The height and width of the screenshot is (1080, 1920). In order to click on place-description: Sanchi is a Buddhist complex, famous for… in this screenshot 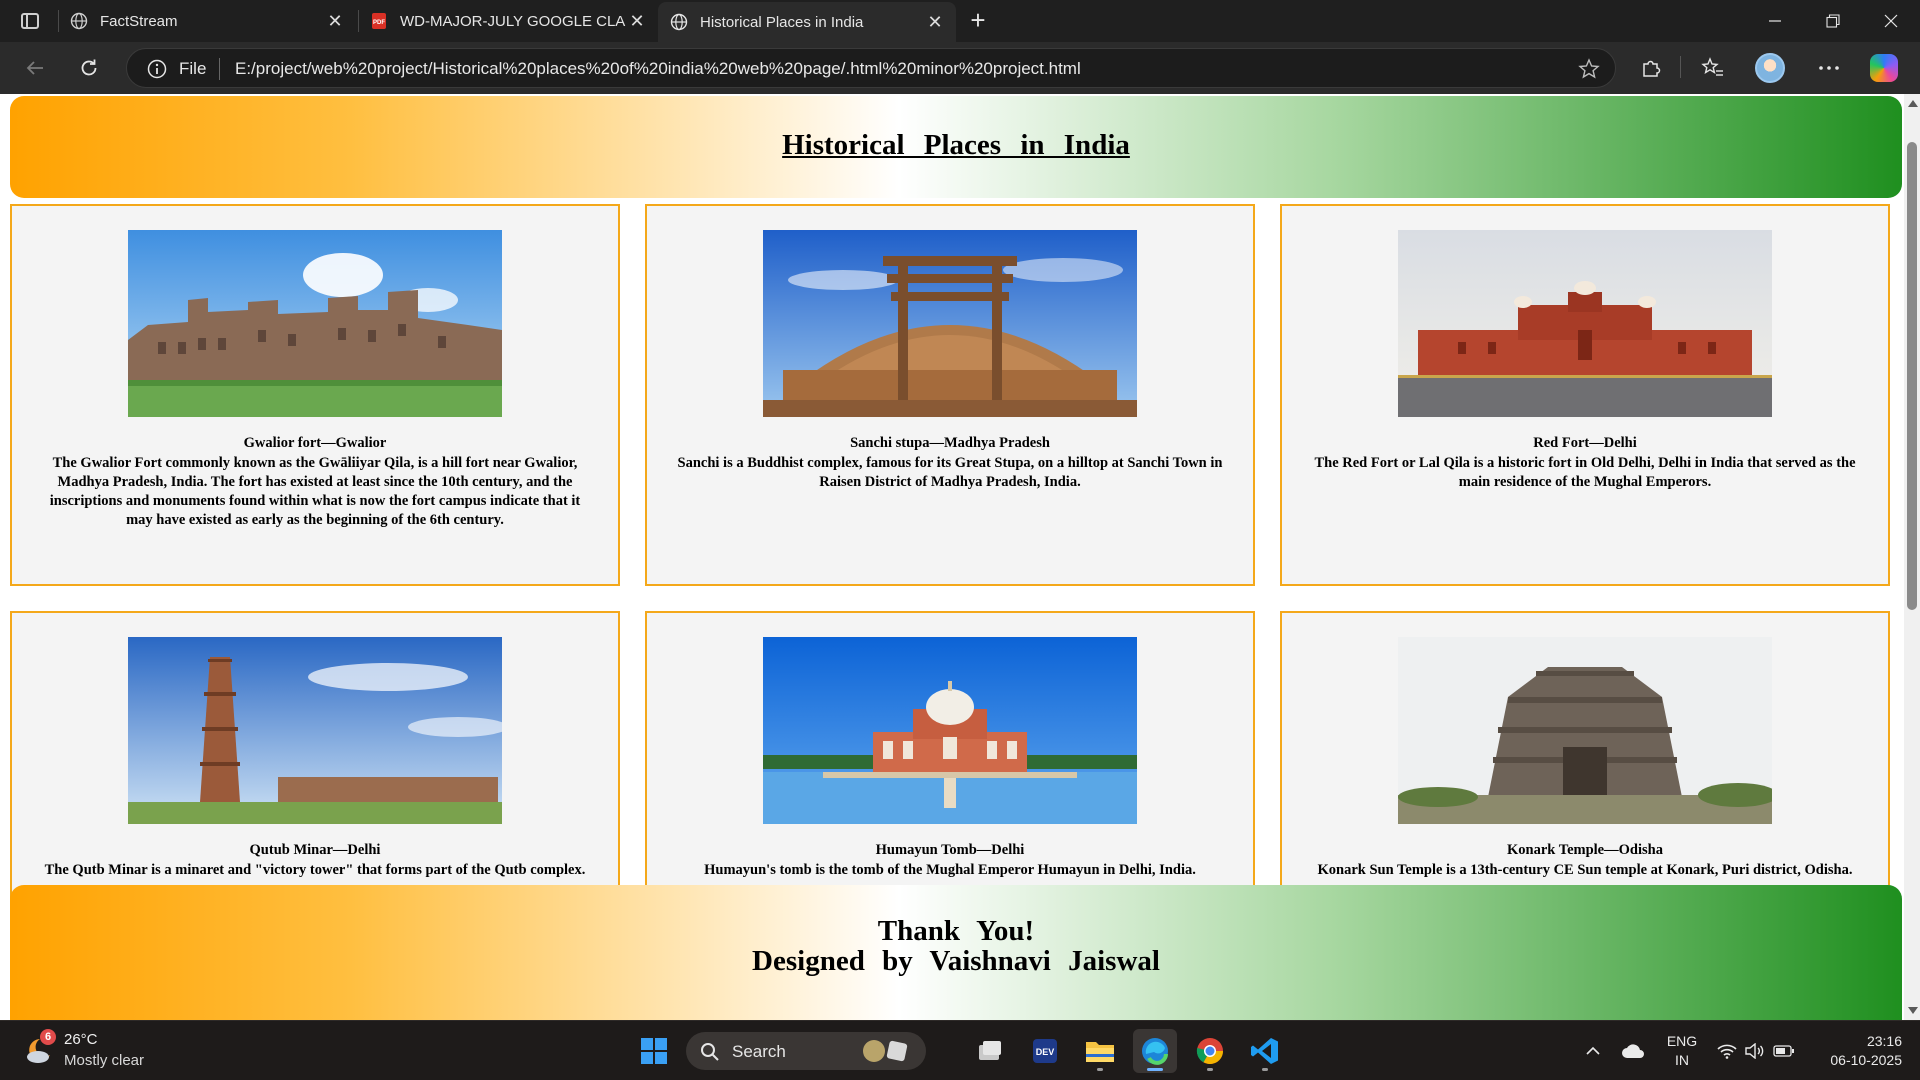, I will do `click(950, 472)`.